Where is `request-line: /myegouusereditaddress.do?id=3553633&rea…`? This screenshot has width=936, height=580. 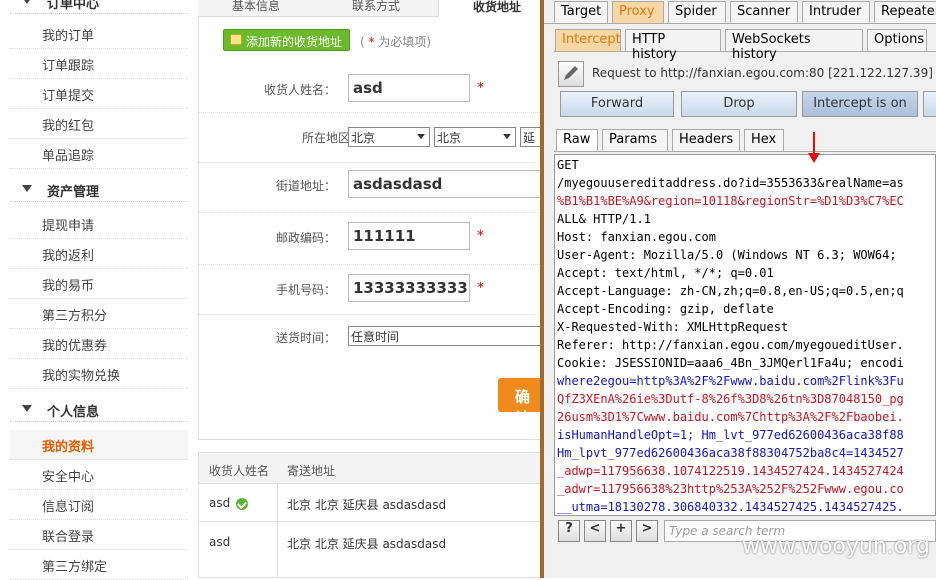
request-line: /myegouusereditaddress.do?id=3553633&rea… is located at coordinates (730, 183).